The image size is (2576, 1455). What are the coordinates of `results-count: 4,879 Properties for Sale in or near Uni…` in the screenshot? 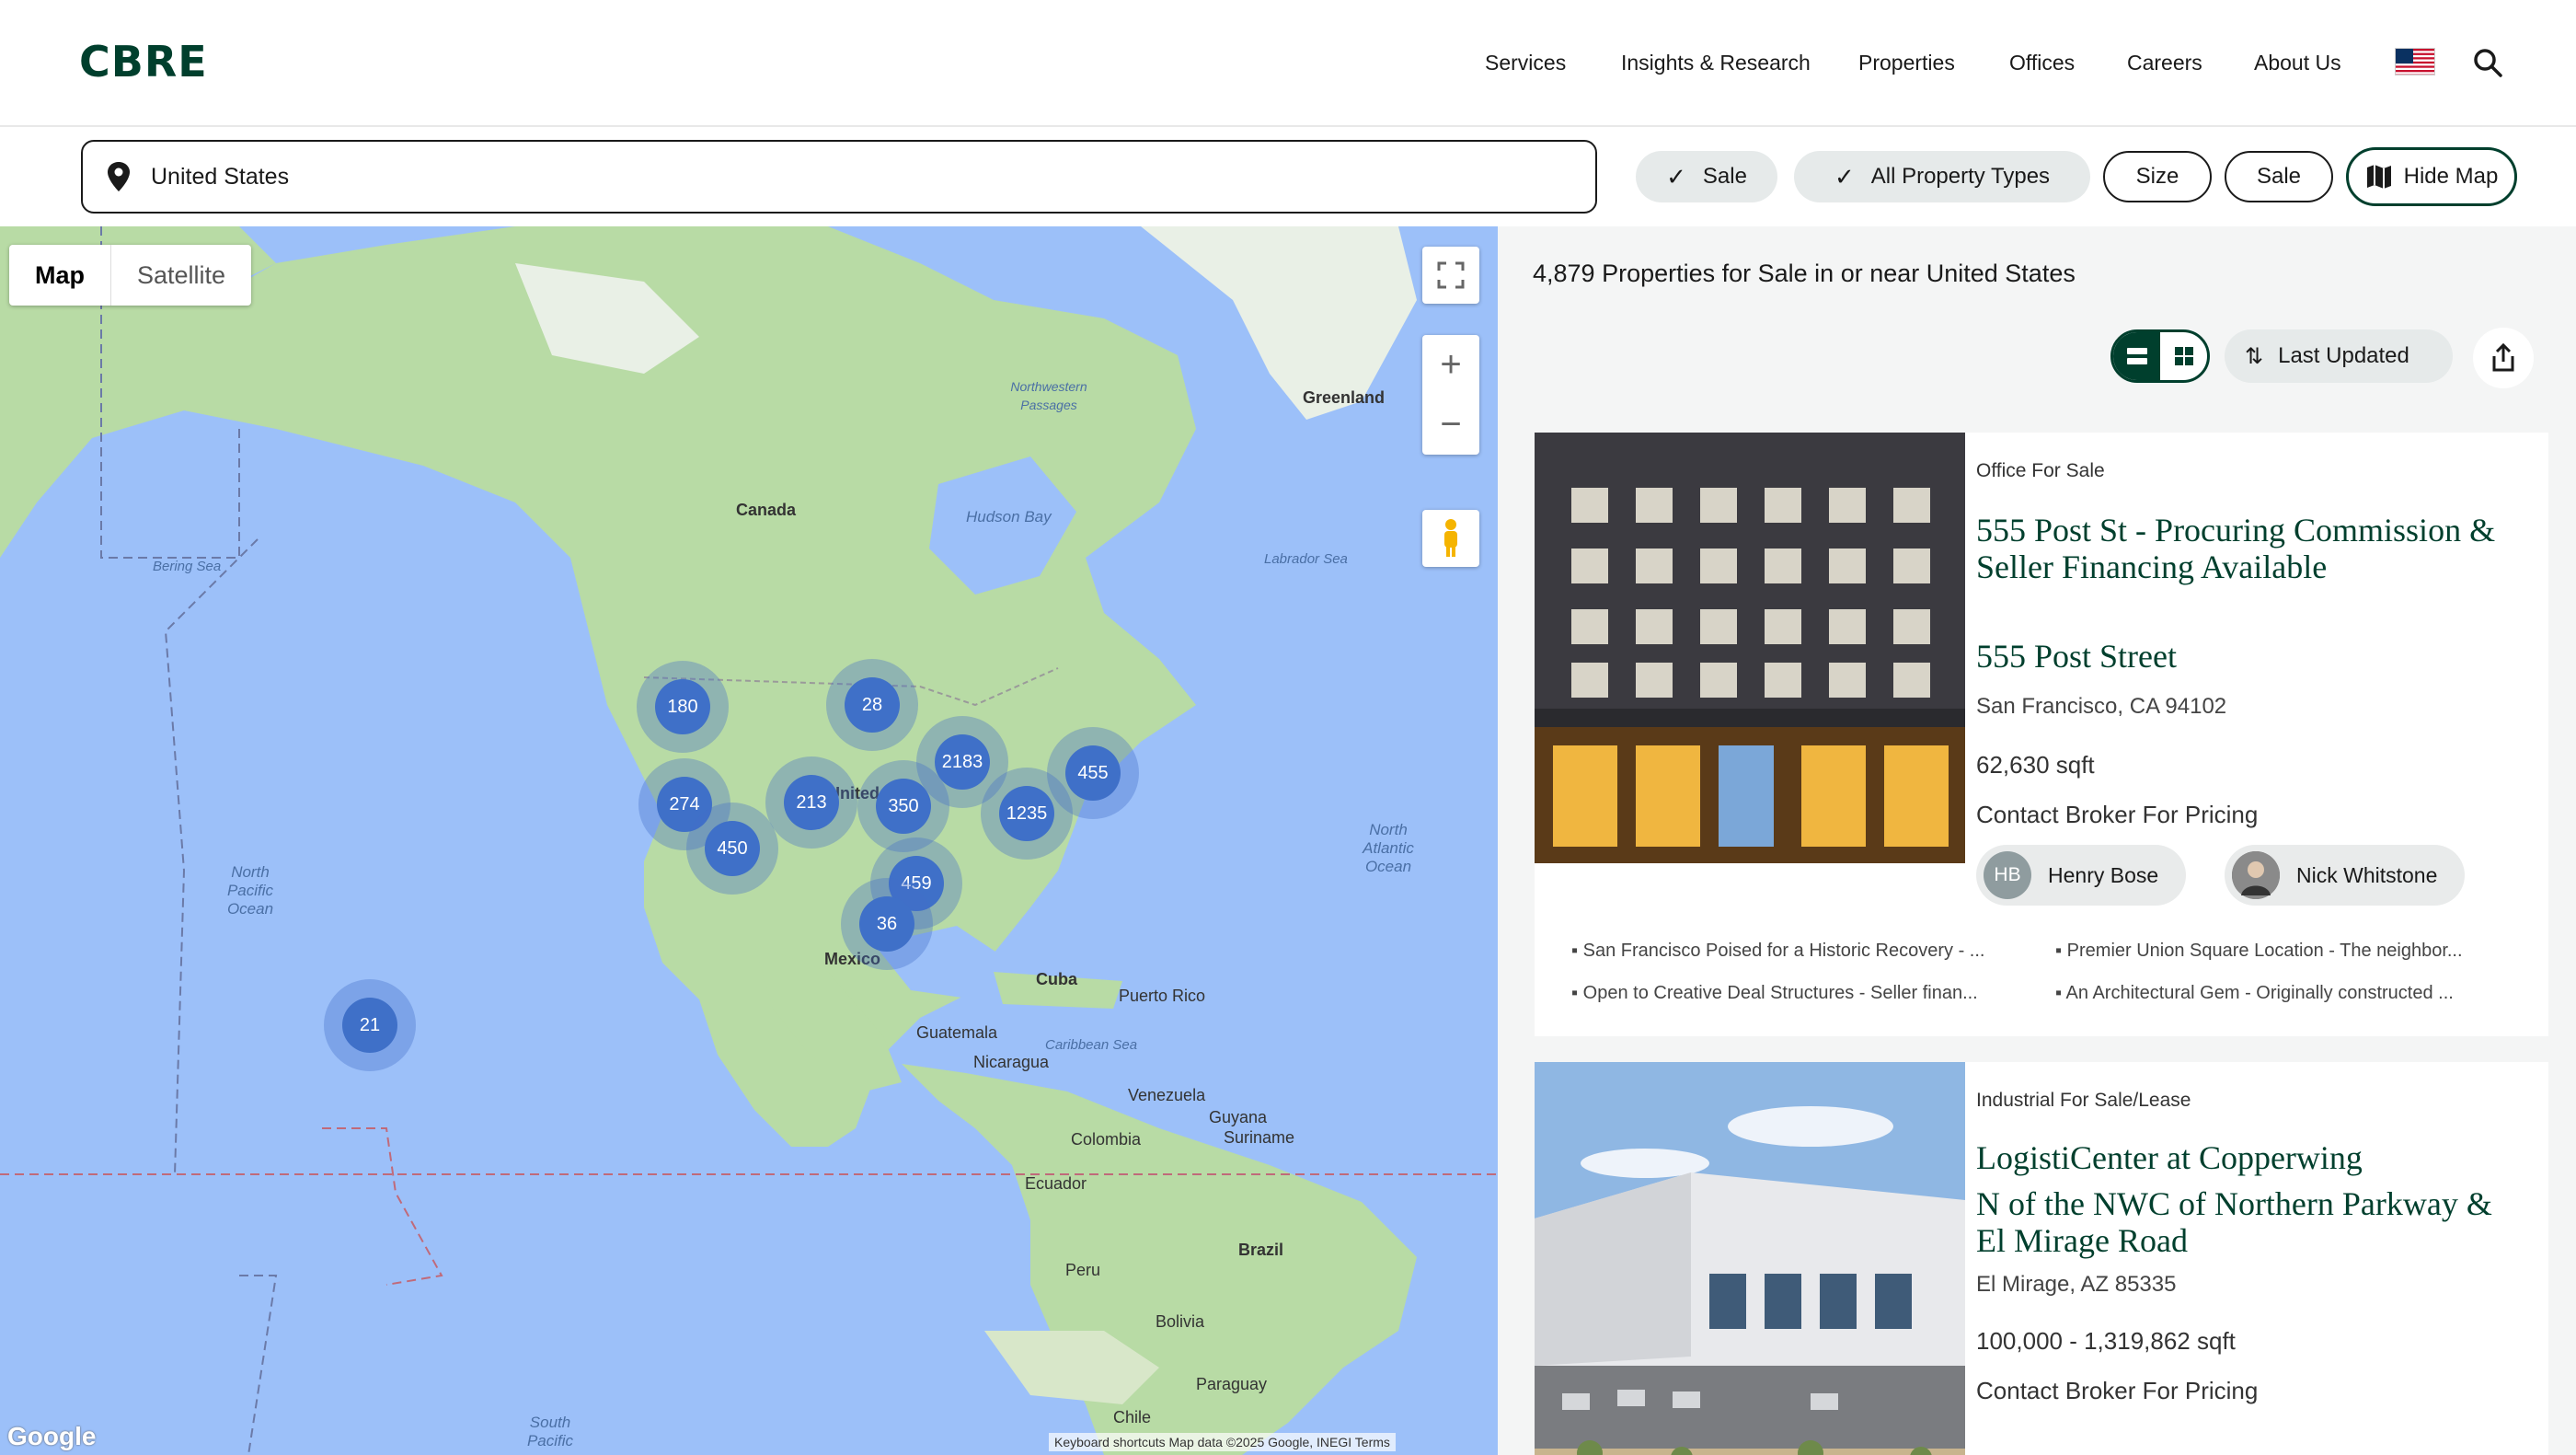 It's located at (1804, 273).